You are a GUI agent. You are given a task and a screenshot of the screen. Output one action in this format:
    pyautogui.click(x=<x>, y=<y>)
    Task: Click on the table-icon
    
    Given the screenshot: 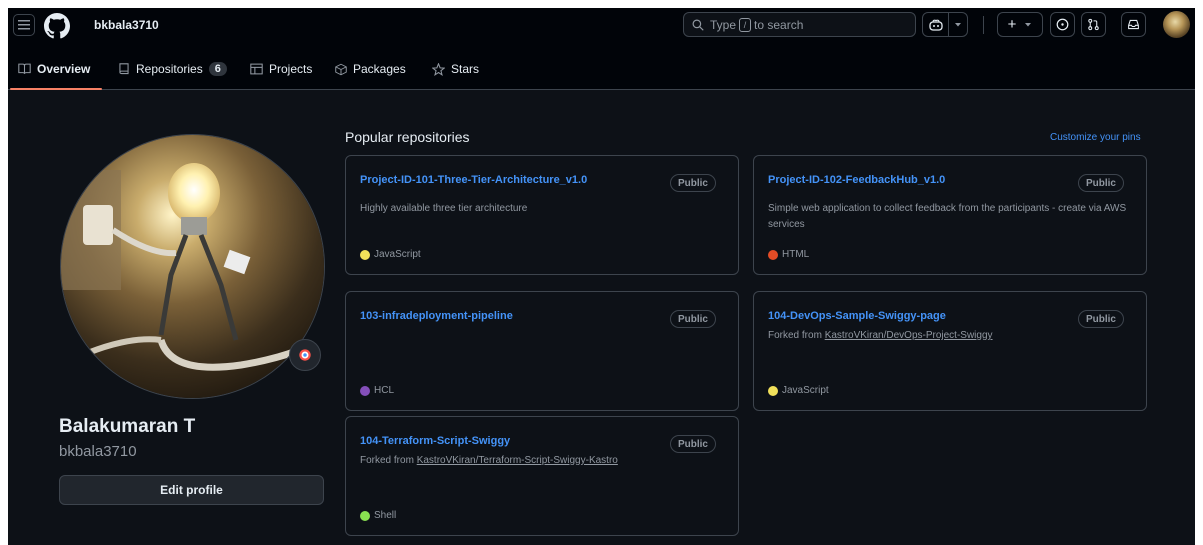 What is the action you would take?
    pyautogui.click(x=256, y=69)
    